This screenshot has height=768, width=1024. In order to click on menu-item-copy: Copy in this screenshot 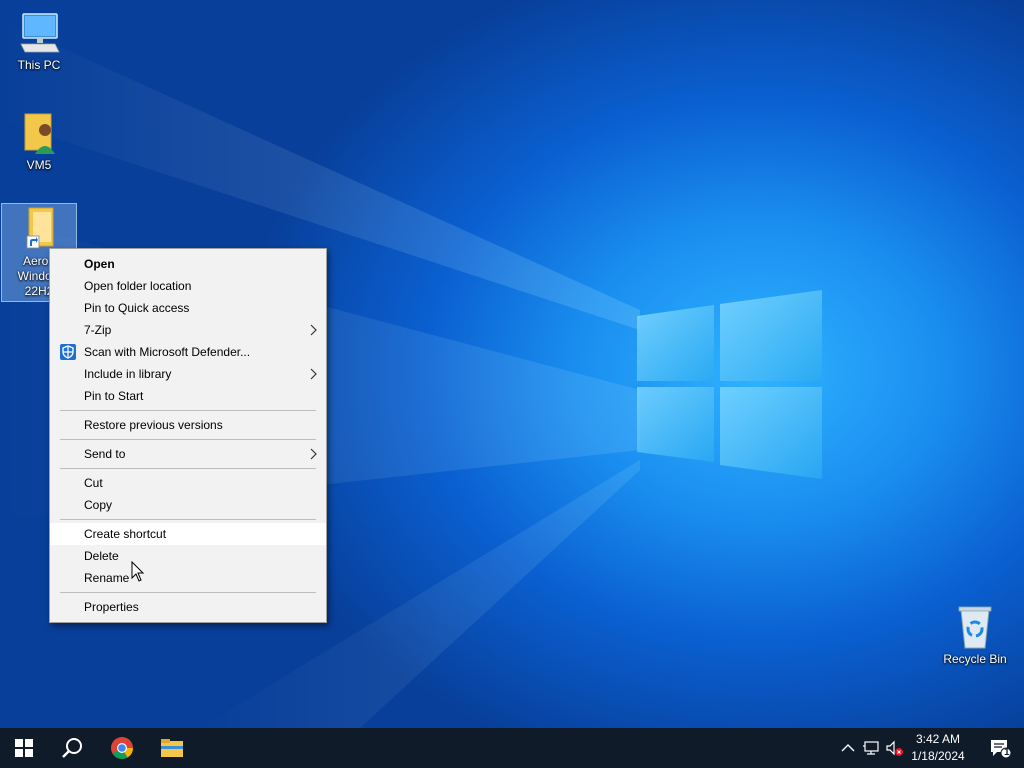, I will do `click(188, 505)`.